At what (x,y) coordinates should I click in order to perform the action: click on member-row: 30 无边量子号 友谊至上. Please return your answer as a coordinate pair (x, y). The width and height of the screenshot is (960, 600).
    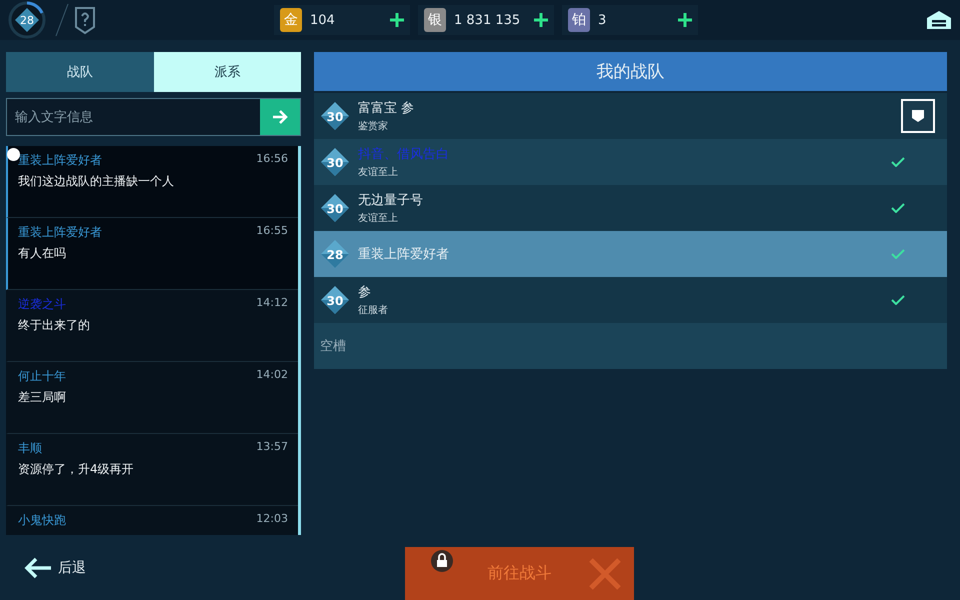
    Looking at the image, I should click on (630, 208).